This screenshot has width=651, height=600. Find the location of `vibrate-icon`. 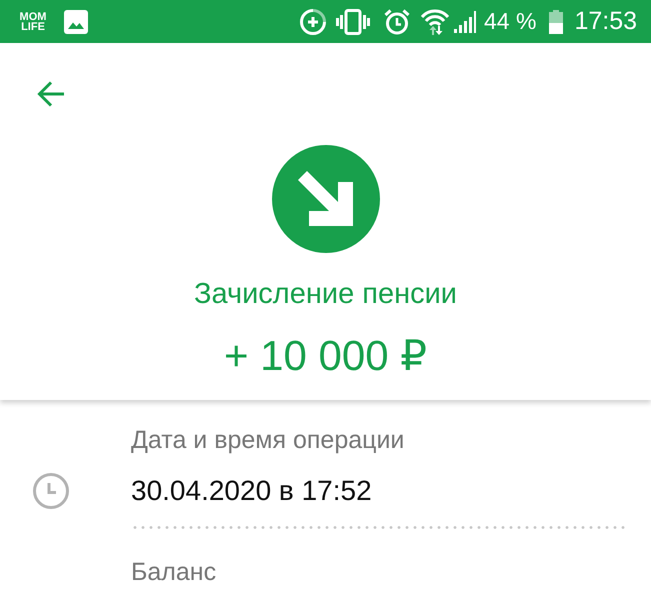

vibrate-icon is located at coordinates (353, 21).